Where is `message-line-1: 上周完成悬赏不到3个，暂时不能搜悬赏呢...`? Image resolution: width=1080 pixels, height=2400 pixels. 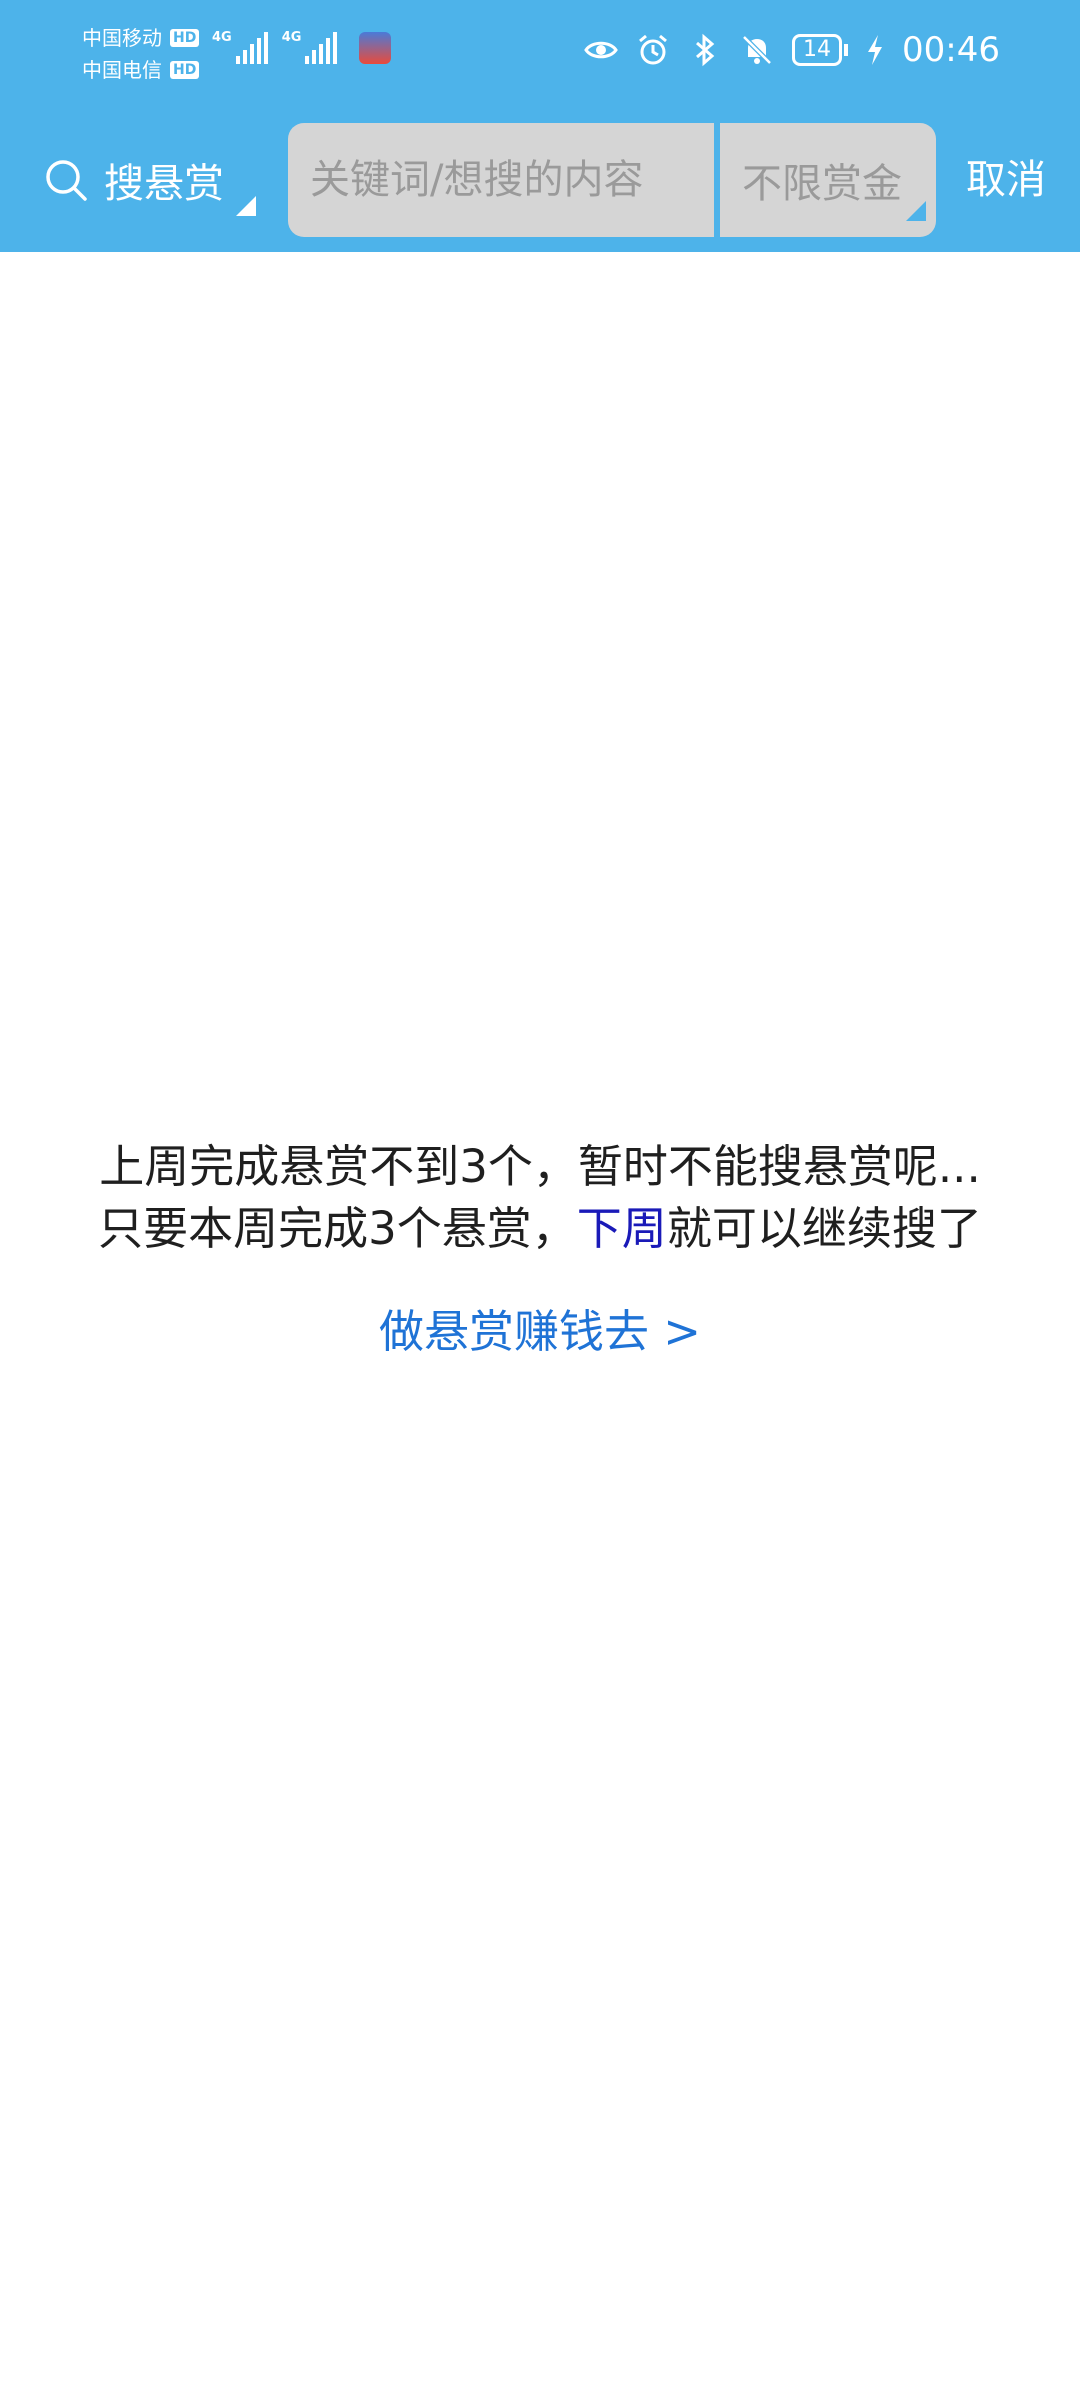
message-line-1: 上周完成悬赏不到3个，暂时不能搜悬赏呢... is located at coordinates (540, 1166).